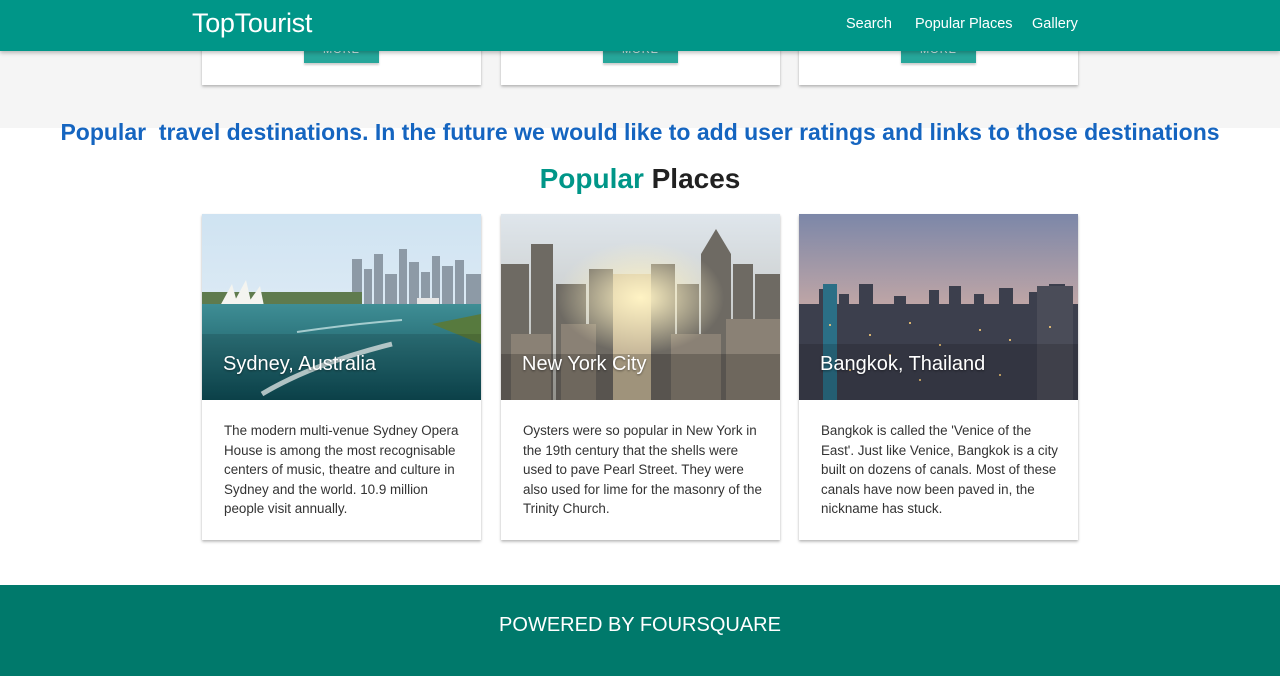 The height and width of the screenshot is (695, 1280). I want to click on sydney-image: Sydney, Australia, so click(341, 307).